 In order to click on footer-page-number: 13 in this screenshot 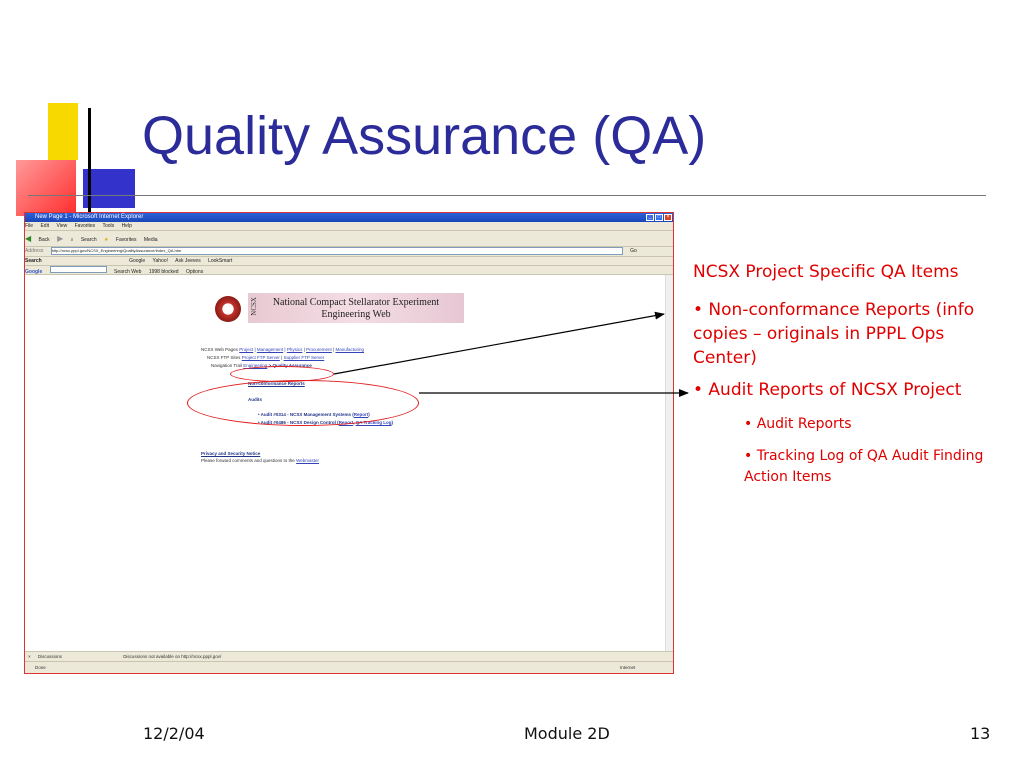, I will do `click(980, 733)`.